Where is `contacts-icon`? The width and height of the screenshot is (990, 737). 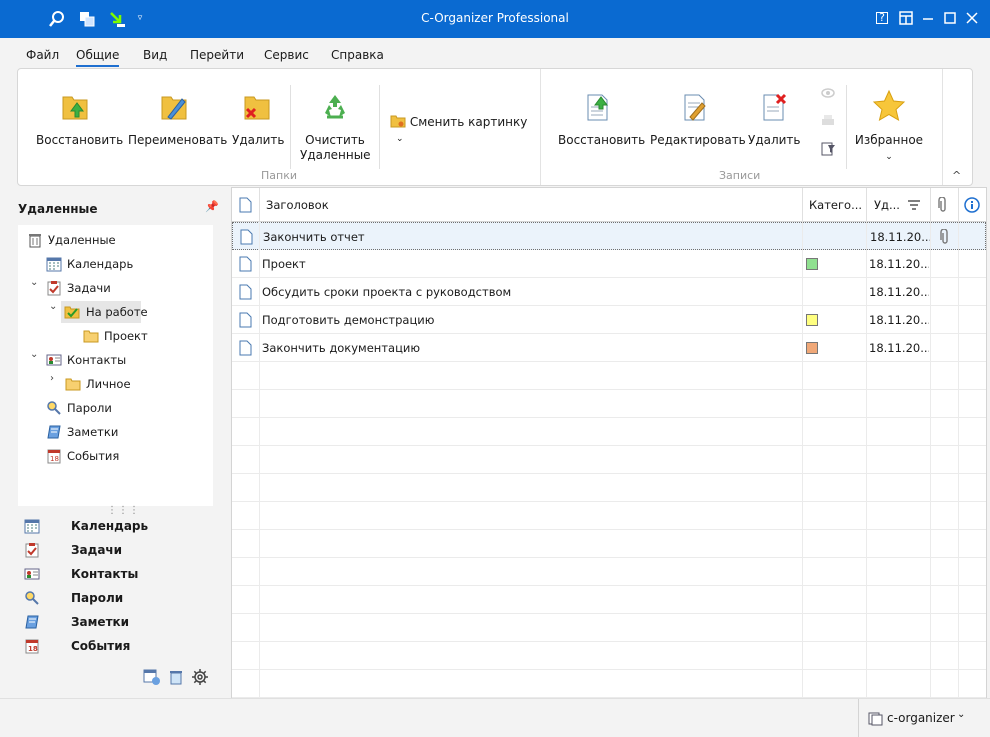
contacts-icon is located at coordinates (54, 360).